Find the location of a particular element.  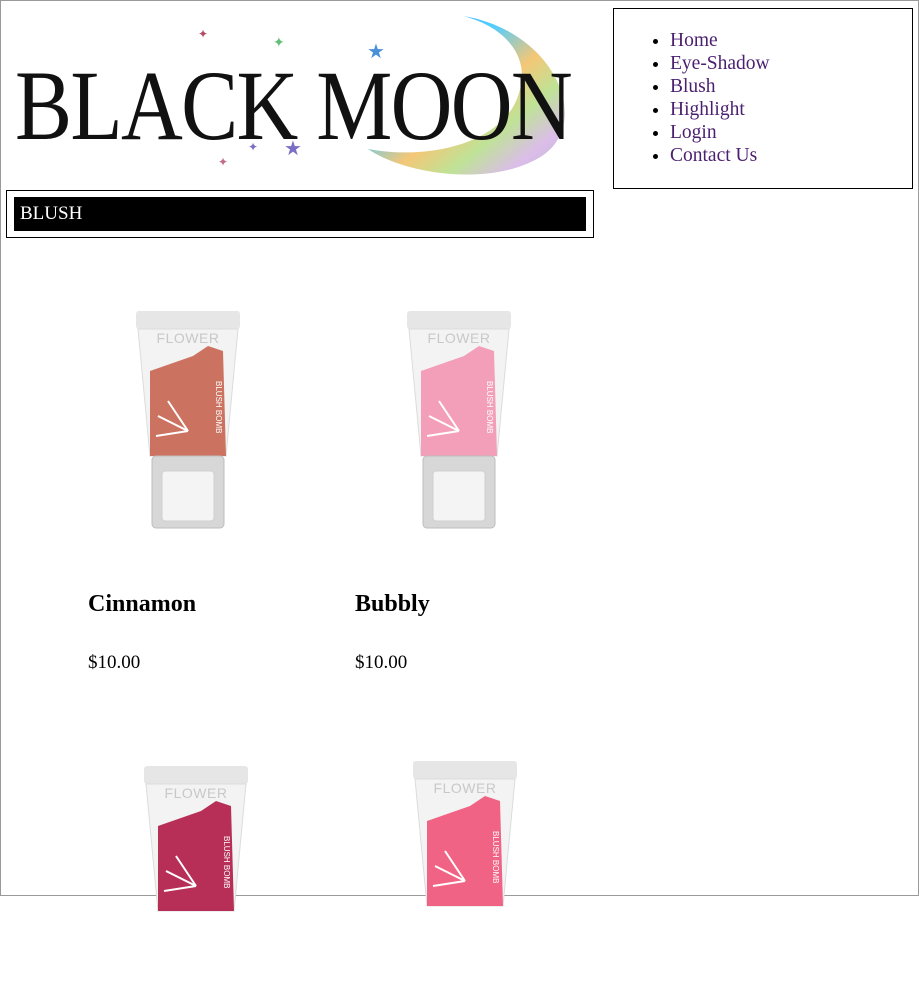

black-moon-logo-image: ✦ ✦ ★ ✦ ★ ✦ BLACK MOON is located at coordinates (294, 95).